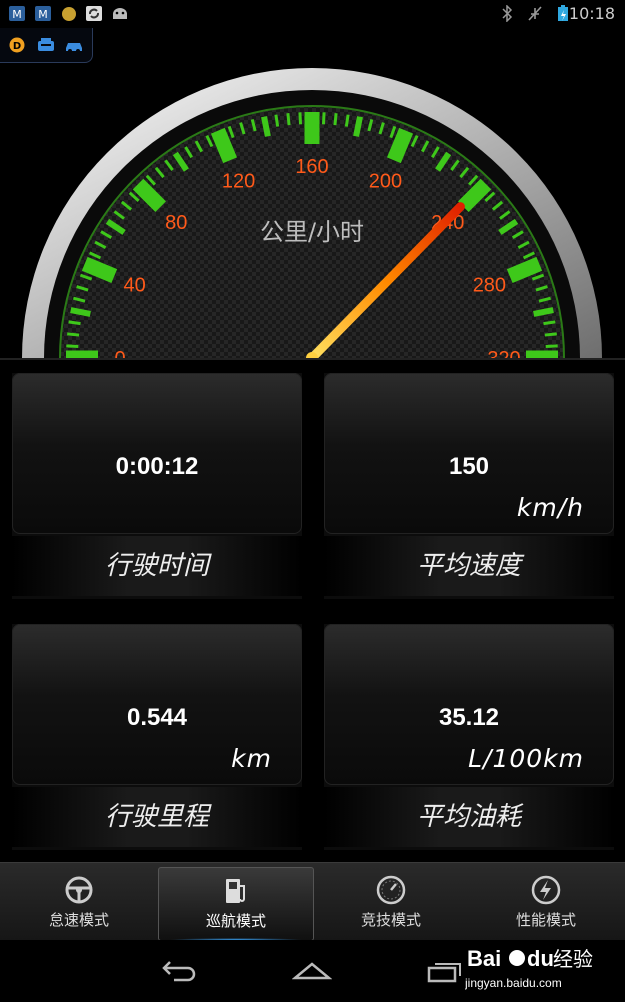 The image size is (625, 1002). I want to click on drive-time-value: 0:00:12, so click(157, 466).